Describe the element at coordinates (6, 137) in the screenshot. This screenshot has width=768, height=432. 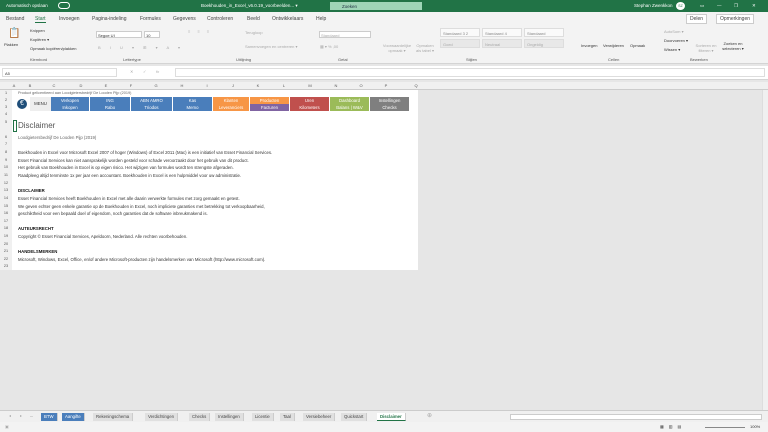
I see `row-header: 6` at that location.